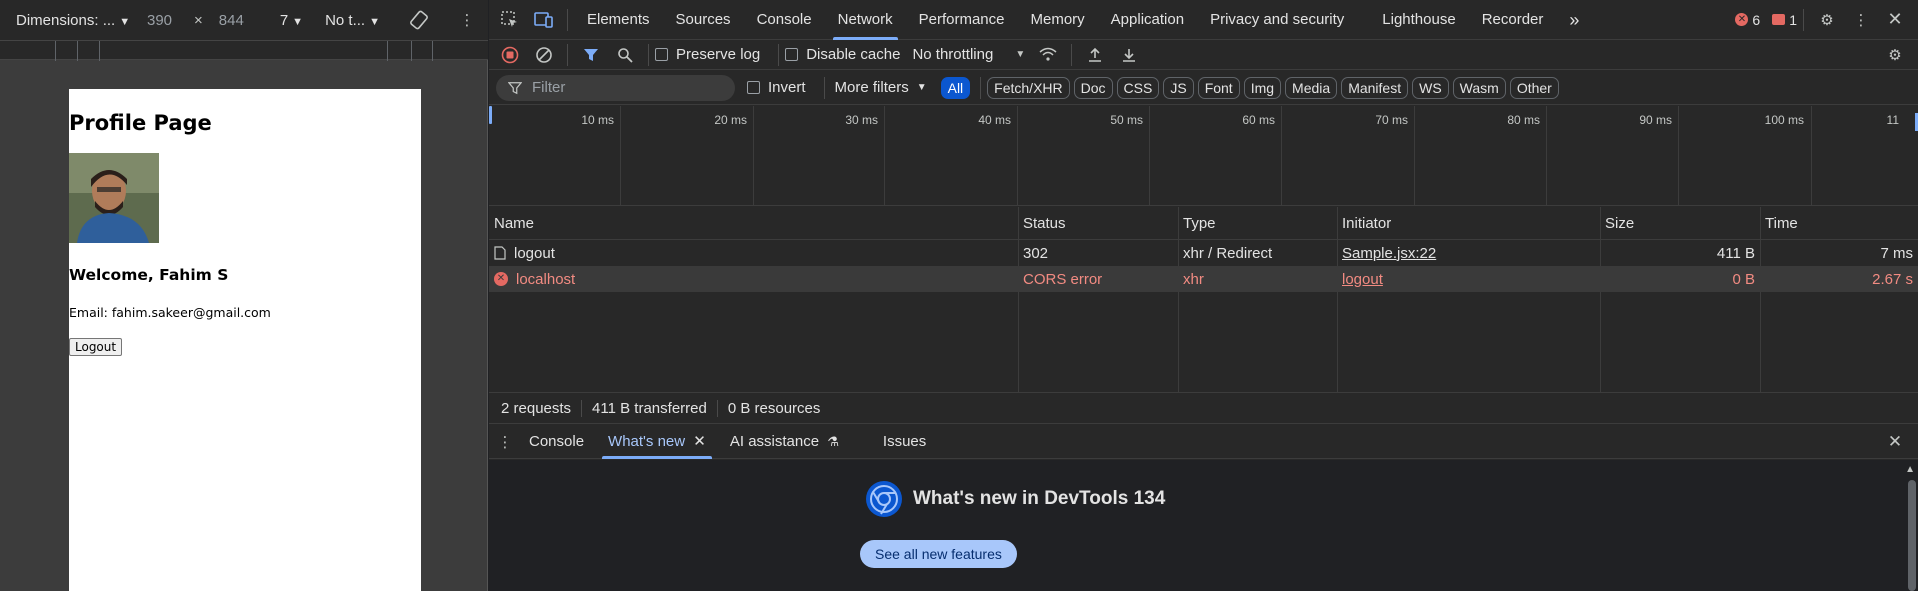 Image resolution: width=1918 pixels, height=591 pixels. I want to click on throttling-select: No throttling ▼, so click(968, 54).